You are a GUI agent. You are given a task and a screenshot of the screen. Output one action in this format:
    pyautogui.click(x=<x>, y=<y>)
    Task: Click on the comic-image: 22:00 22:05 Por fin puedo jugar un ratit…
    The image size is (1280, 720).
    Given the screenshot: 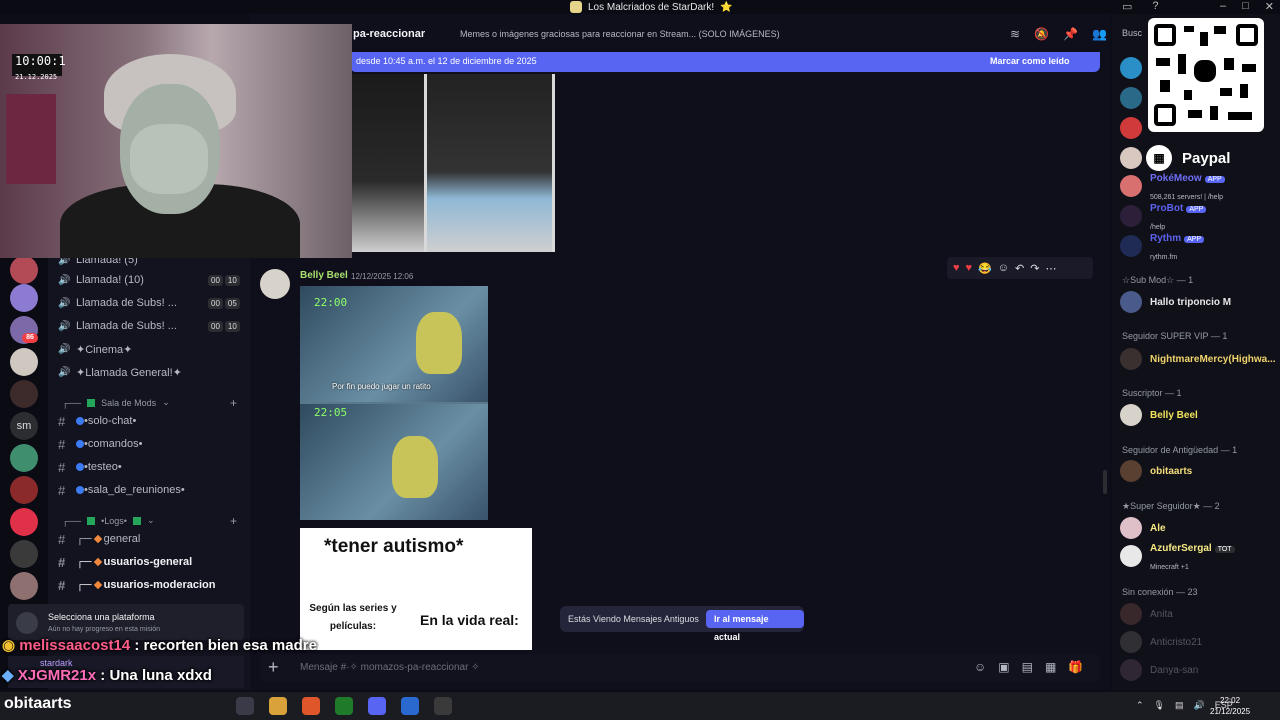 What is the action you would take?
    pyautogui.click(x=394, y=403)
    